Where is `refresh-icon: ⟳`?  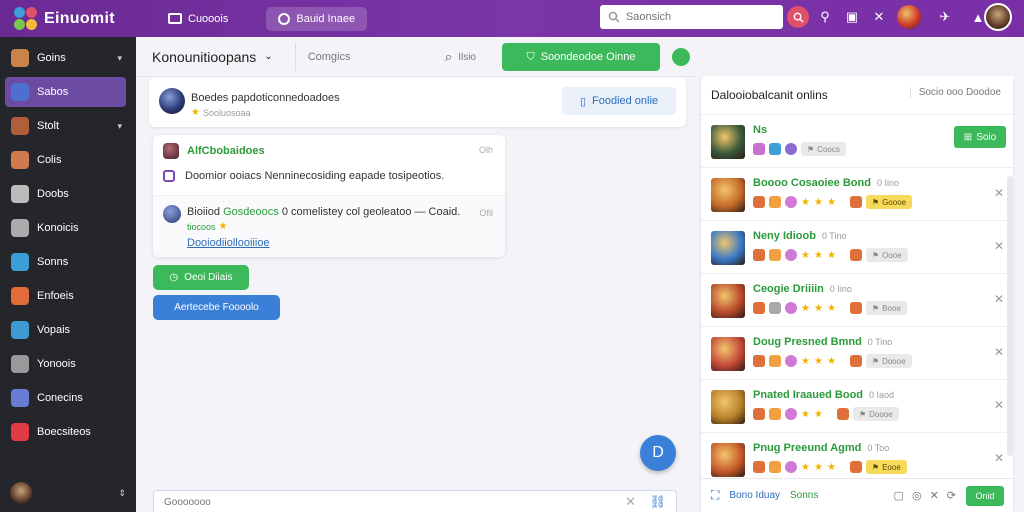
refresh-icon: ⟳ is located at coordinates (951, 495).